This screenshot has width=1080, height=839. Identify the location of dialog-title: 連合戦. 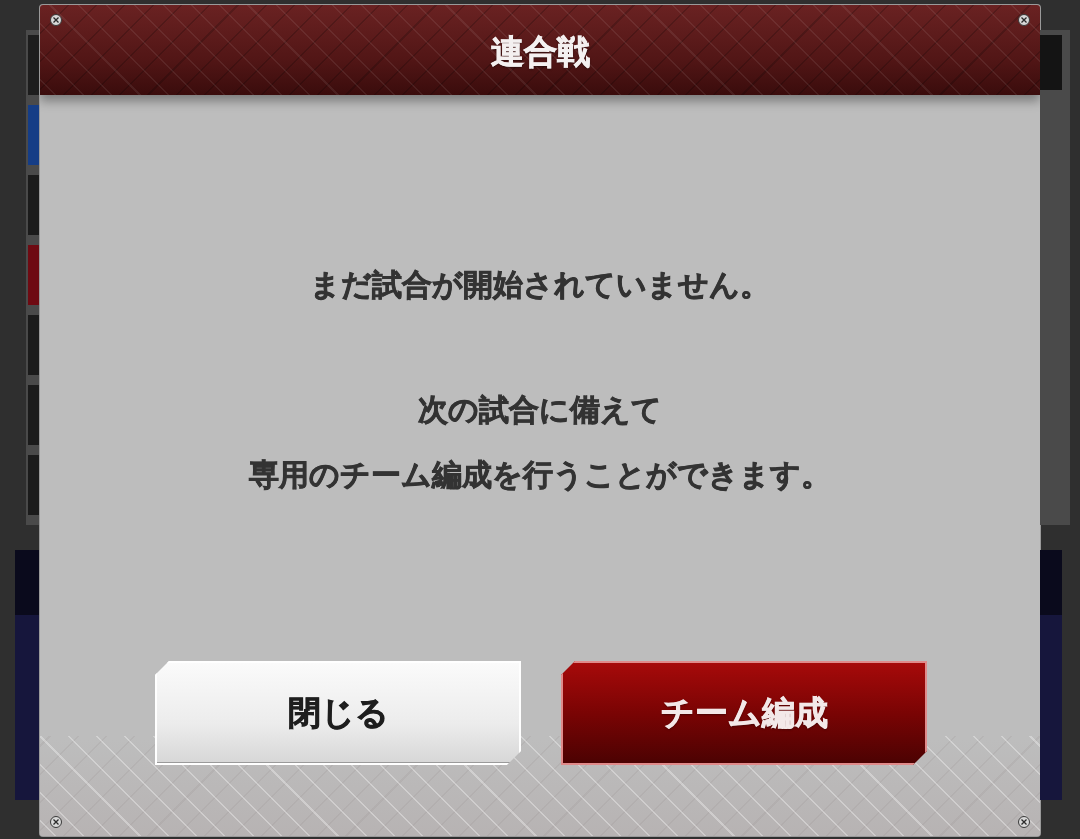
(540, 52).